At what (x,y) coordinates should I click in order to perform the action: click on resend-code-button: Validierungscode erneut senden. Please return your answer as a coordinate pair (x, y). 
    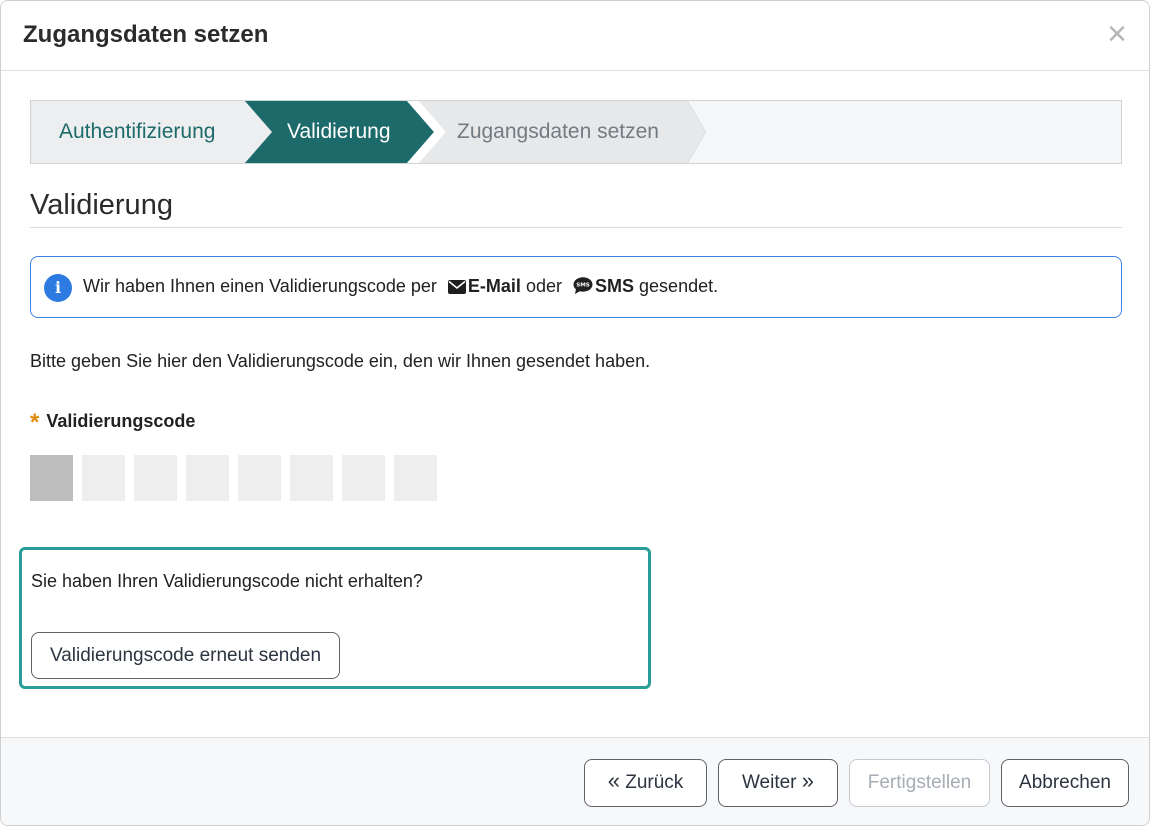
    Looking at the image, I should click on (185, 655).